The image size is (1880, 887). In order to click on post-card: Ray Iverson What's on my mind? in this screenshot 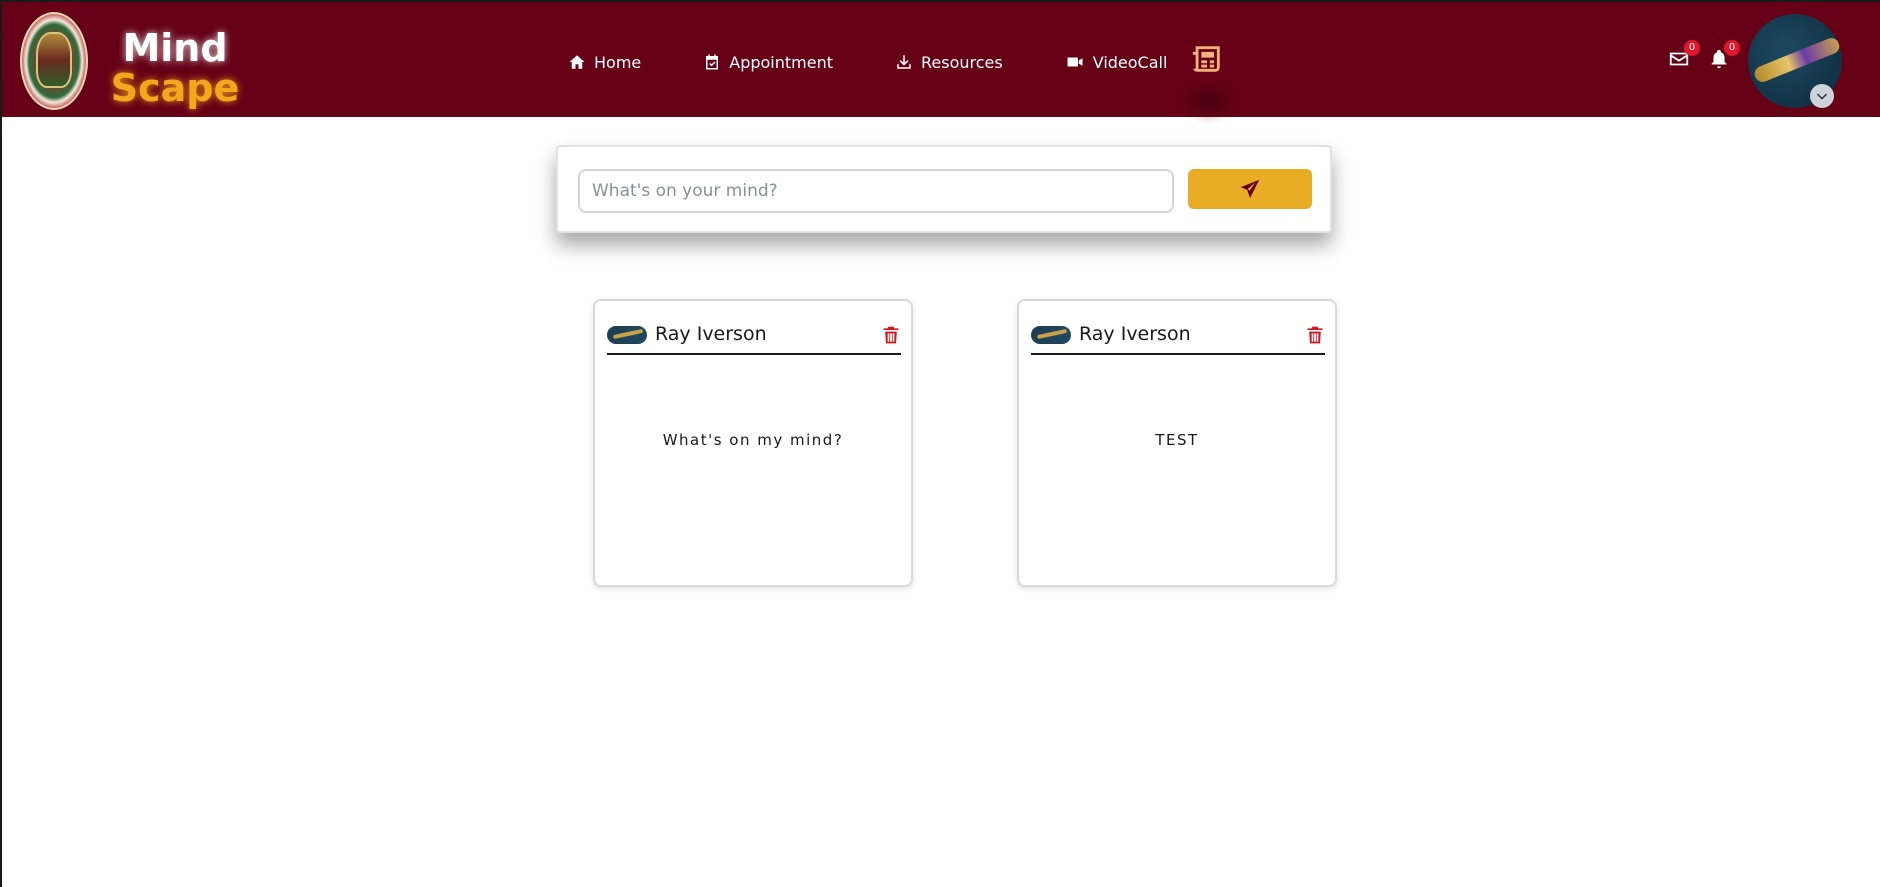, I will do `click(753, 443)`.